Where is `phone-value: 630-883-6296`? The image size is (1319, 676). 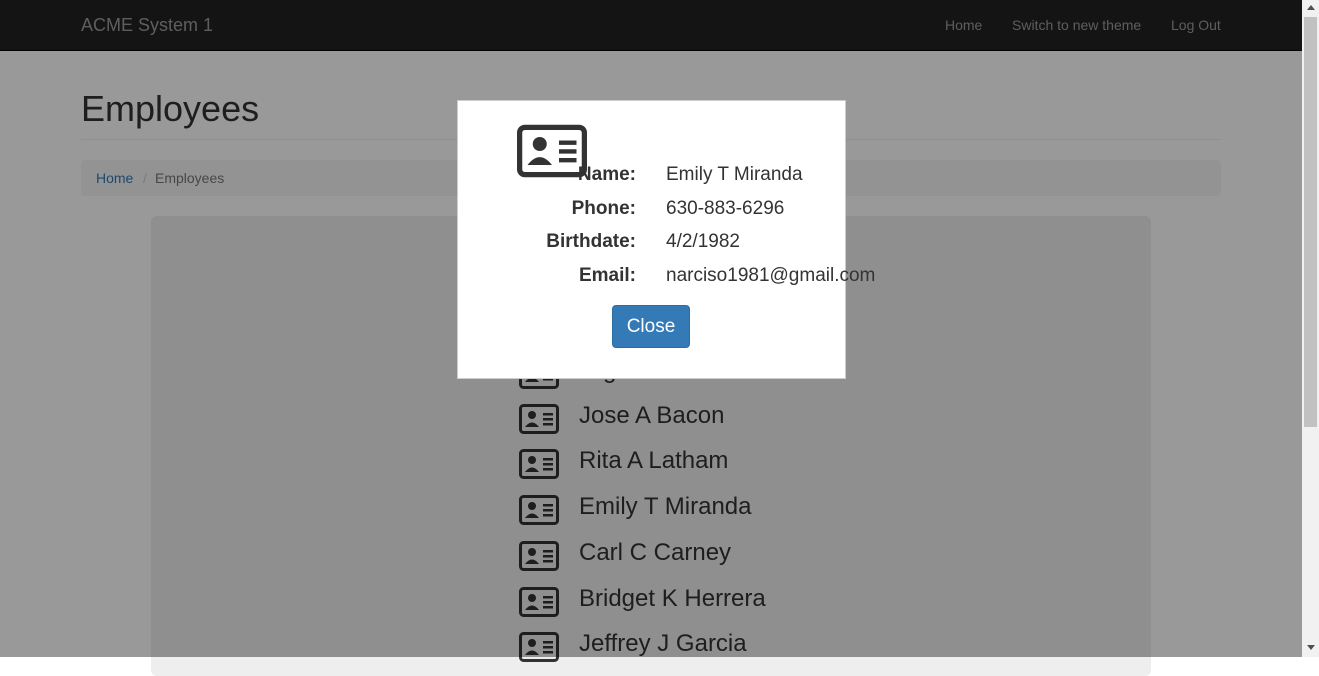 phone-value: 630-883-6296 is located at coordinates (725, 208).